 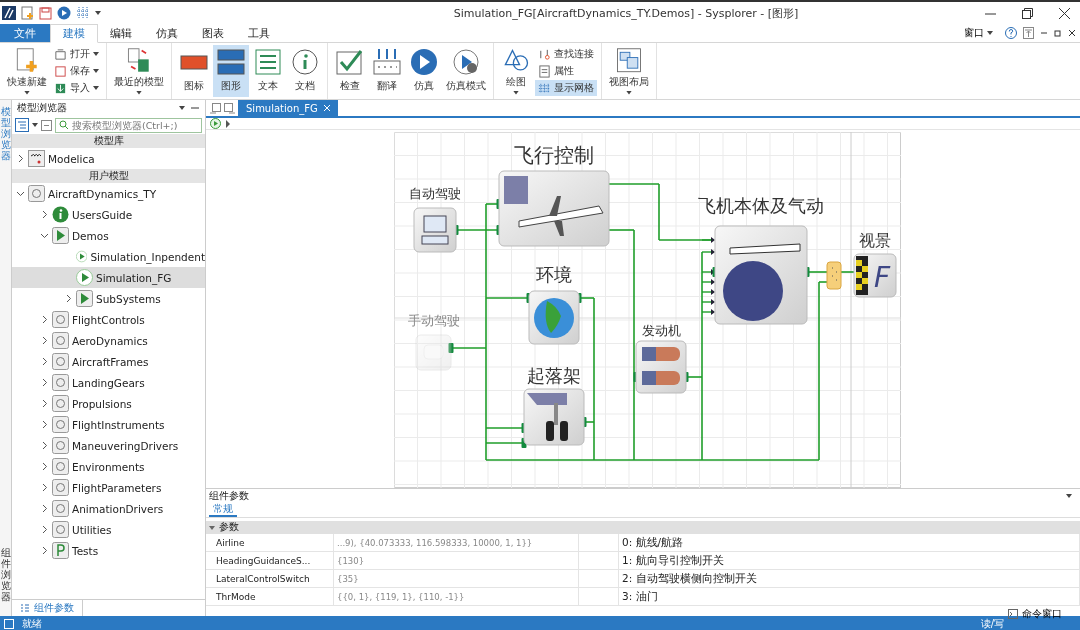 I want to click on ribbon-button: 导入, so click(x=76, y=88).